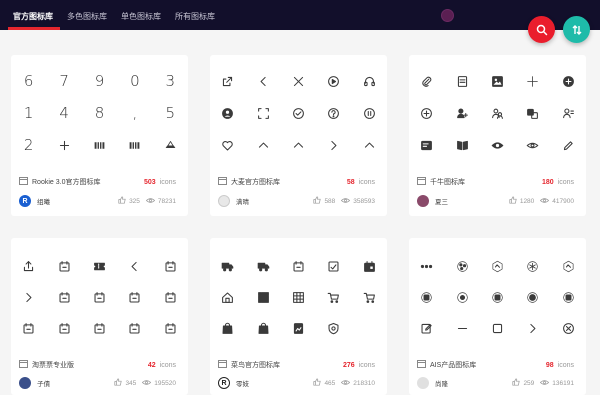 The height and width of the screenshot is (395, 600). I want to click on check-circle-icon, so click(298, 113).